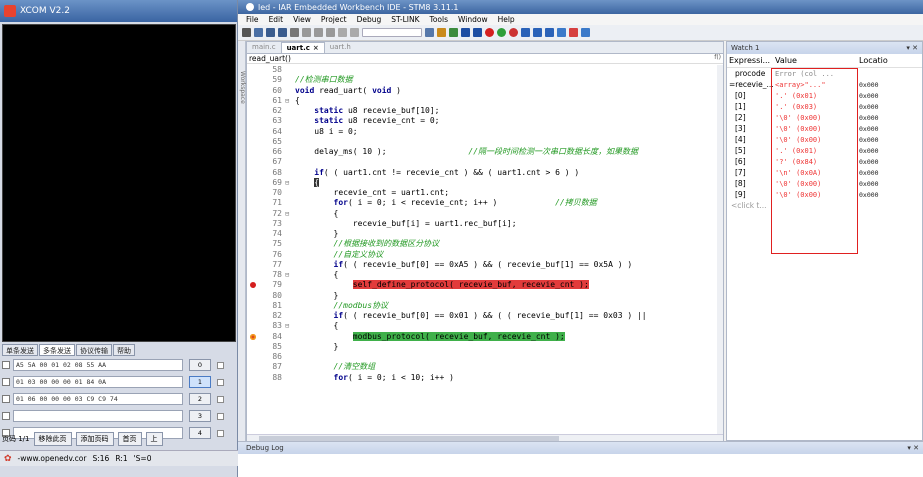  Describe the element at coordinates (824, 48) in the screenshot. I see `watch-titlebar: Watch 1 ▾ ✕` at that location.